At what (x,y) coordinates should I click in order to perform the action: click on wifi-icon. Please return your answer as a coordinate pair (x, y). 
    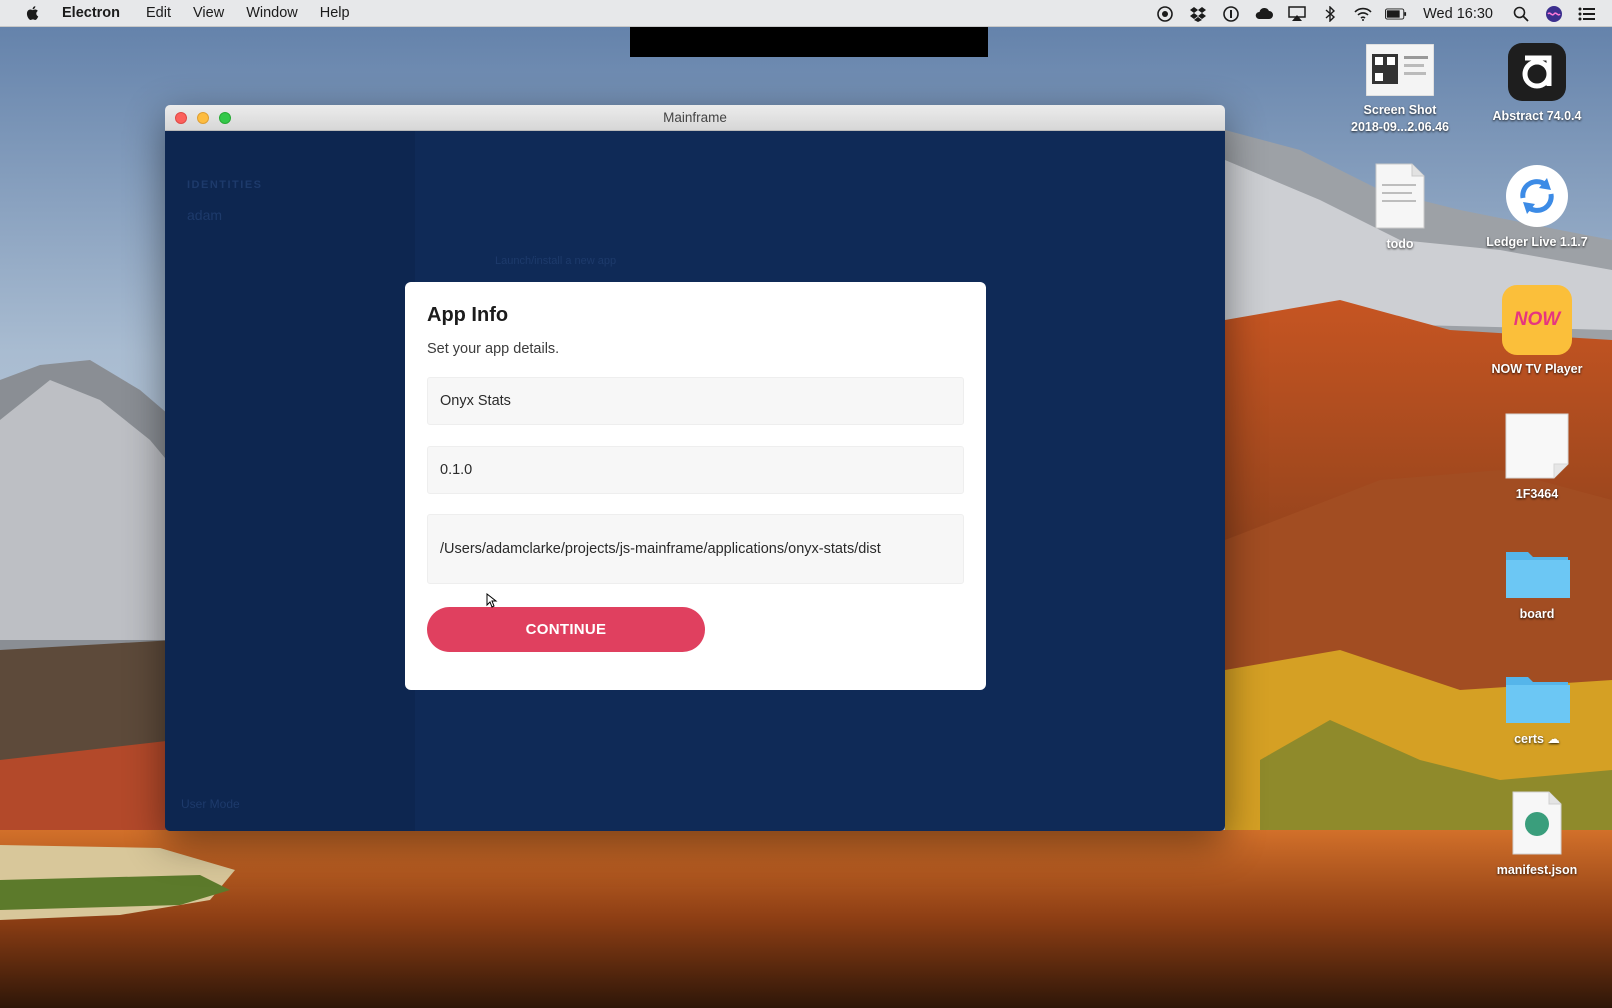
    Looking at the image, I should click on (1363, 14).